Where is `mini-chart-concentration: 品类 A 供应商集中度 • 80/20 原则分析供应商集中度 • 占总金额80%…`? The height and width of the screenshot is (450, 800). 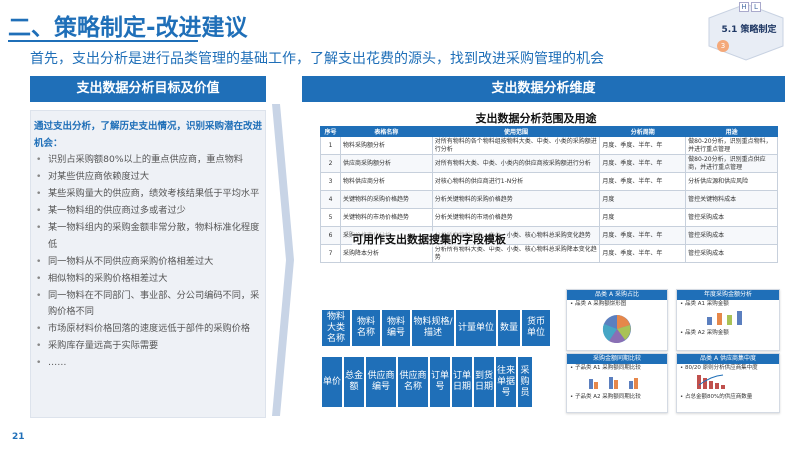 mini-chart-concentration: 品类 A 供应商集中度 • 80/20 原则分析供应商集中度 • 占总金额80%… is located at coordinates (728, 383).